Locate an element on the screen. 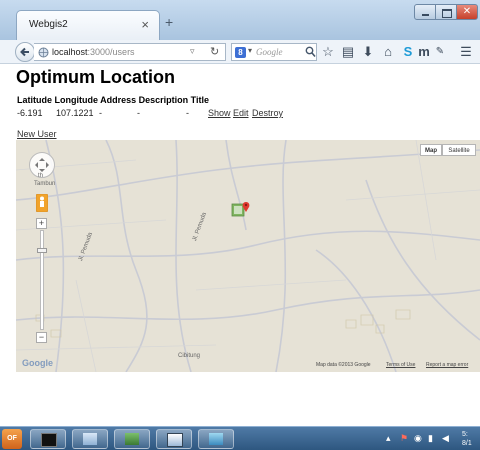 The width and height of the screenshot is (480, 450). tray-expand-icon: ▴ is located at coordinates (388, 438).